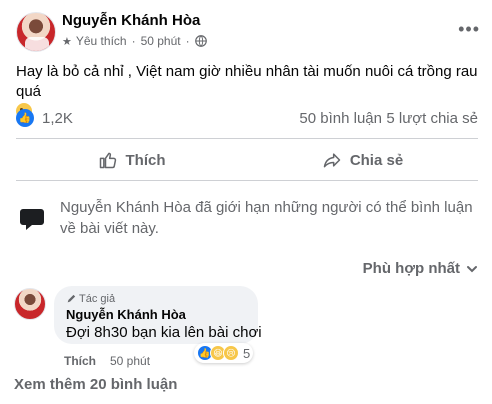  I want to click on post-actions: Thích Chia sẻ, so click(247, 160).